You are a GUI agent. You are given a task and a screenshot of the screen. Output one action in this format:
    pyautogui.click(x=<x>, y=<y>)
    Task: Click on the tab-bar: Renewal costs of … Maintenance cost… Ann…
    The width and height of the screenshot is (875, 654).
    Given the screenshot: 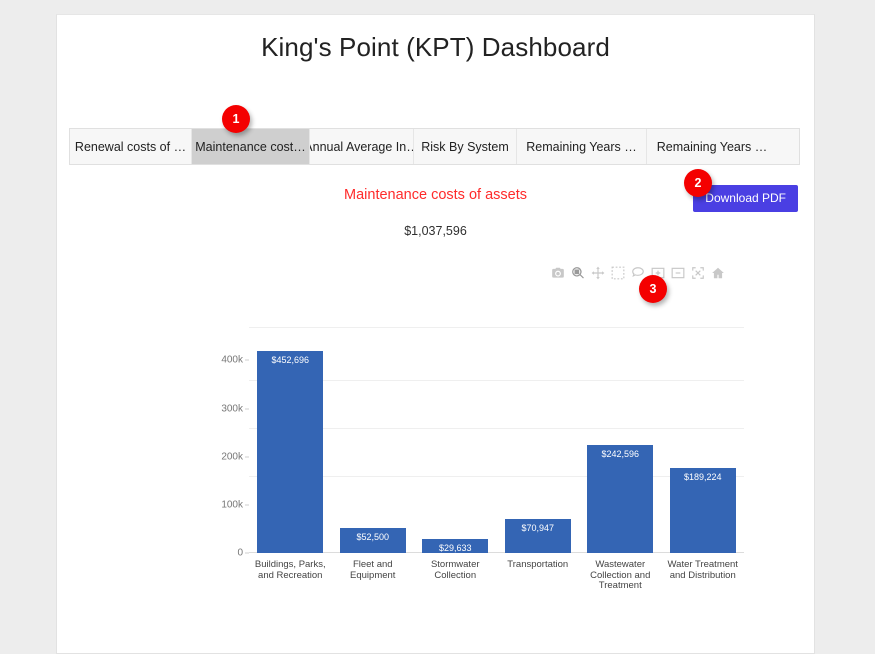 What is the action you would take?
    pyautogui.click(x=434, y=146)
    